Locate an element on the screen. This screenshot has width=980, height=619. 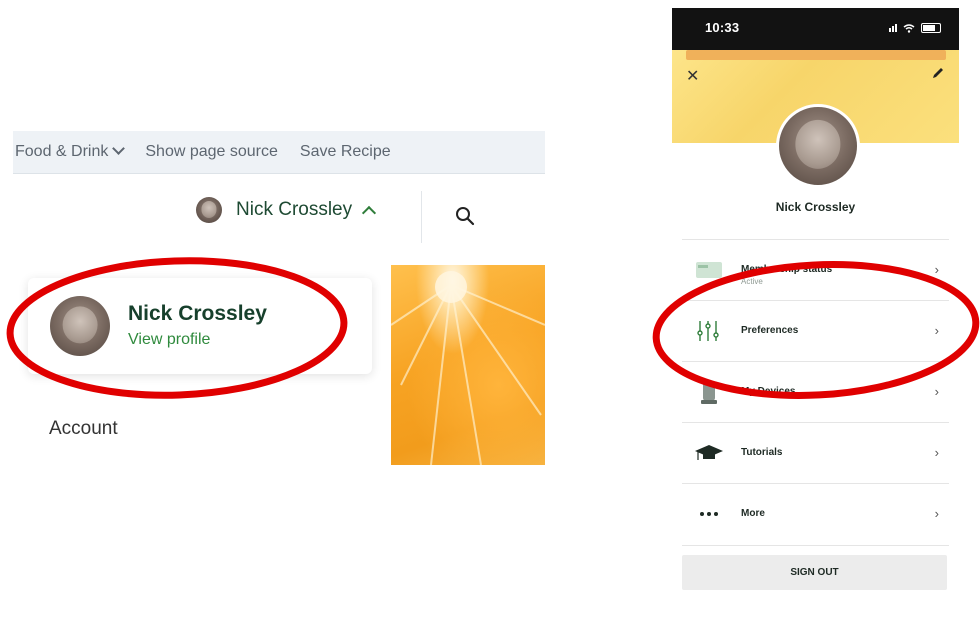
signal-icon is located at coordinates (893, 28).